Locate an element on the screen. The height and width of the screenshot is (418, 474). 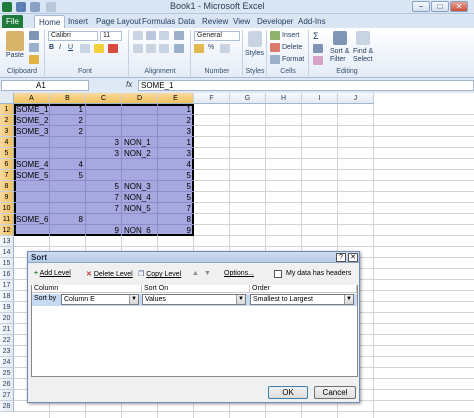
delete-cells-button: Delete is located at coordinates (292, 47).